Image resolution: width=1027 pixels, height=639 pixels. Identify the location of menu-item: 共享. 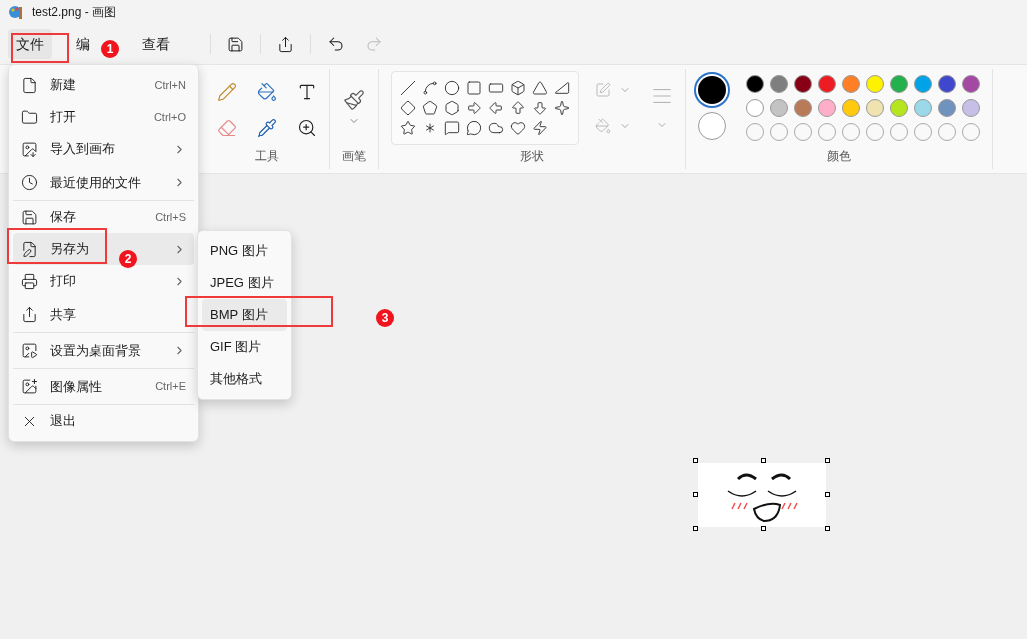
(103, 315).